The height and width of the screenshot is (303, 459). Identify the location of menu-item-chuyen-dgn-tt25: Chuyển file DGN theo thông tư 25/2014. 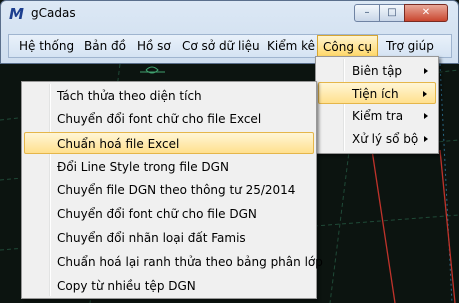
(169, 190).